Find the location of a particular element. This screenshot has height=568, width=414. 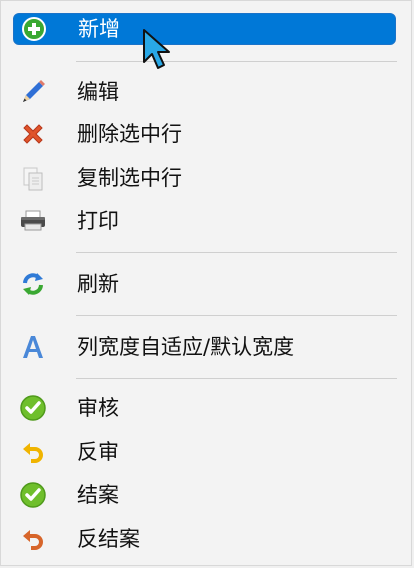

menu-item-unsettle: 反结案 is located at coordinates (204, 539).